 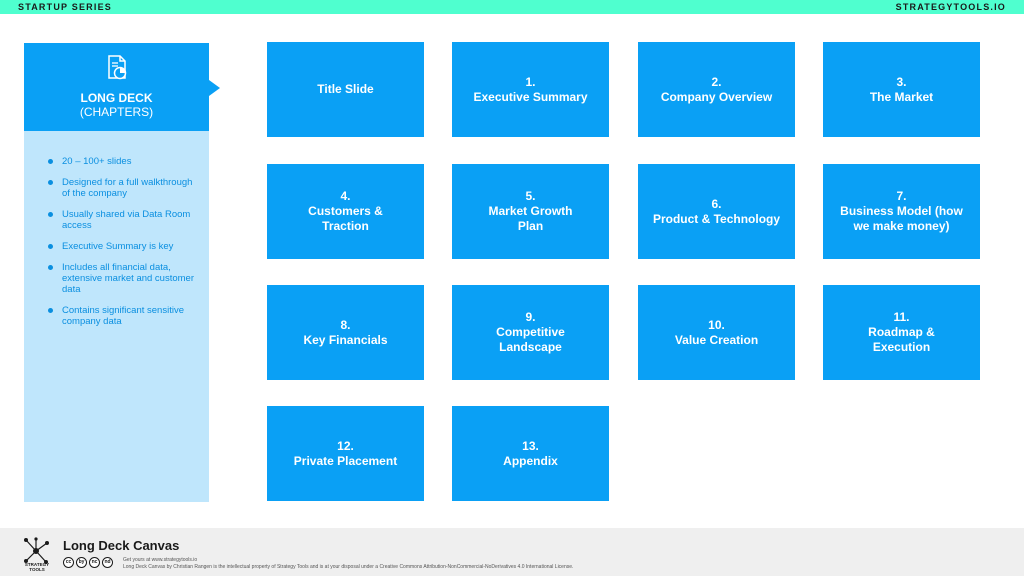 I want to click on chapter-tile-business-model: 7. Business Model (how we make money), so click(x=901, y=211).